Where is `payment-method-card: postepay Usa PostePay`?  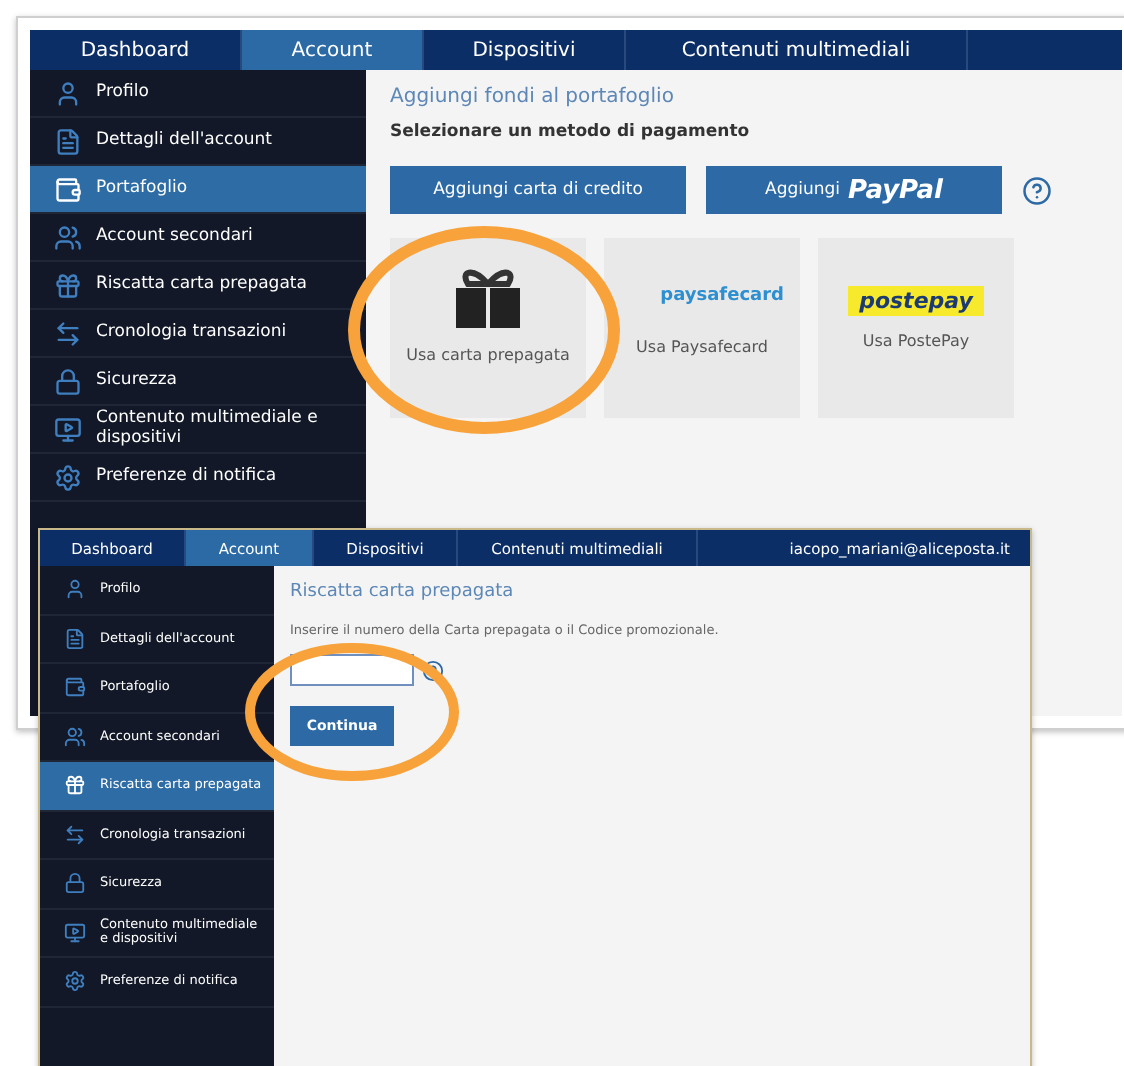
payment-method-card: postepay Usa PostePay is located at coordinates (916, 328).